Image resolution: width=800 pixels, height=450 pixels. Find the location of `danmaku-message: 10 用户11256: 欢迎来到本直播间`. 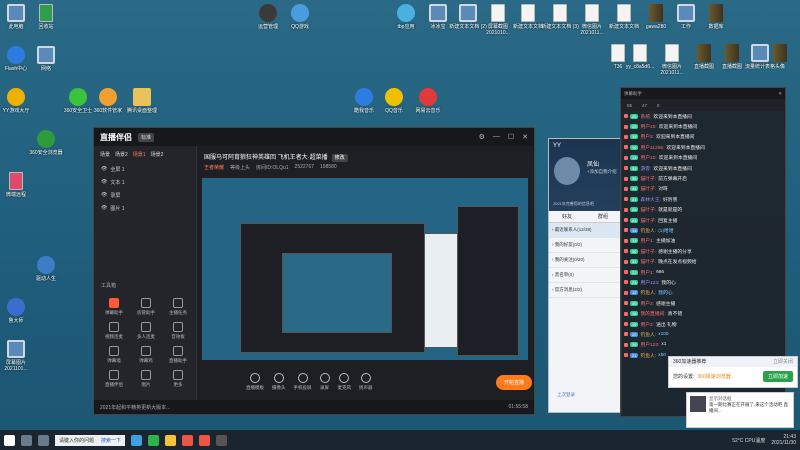

danmaku-message: 10 用户11256: 欢迎来到本直播间 is located at coordinates (703, 147).